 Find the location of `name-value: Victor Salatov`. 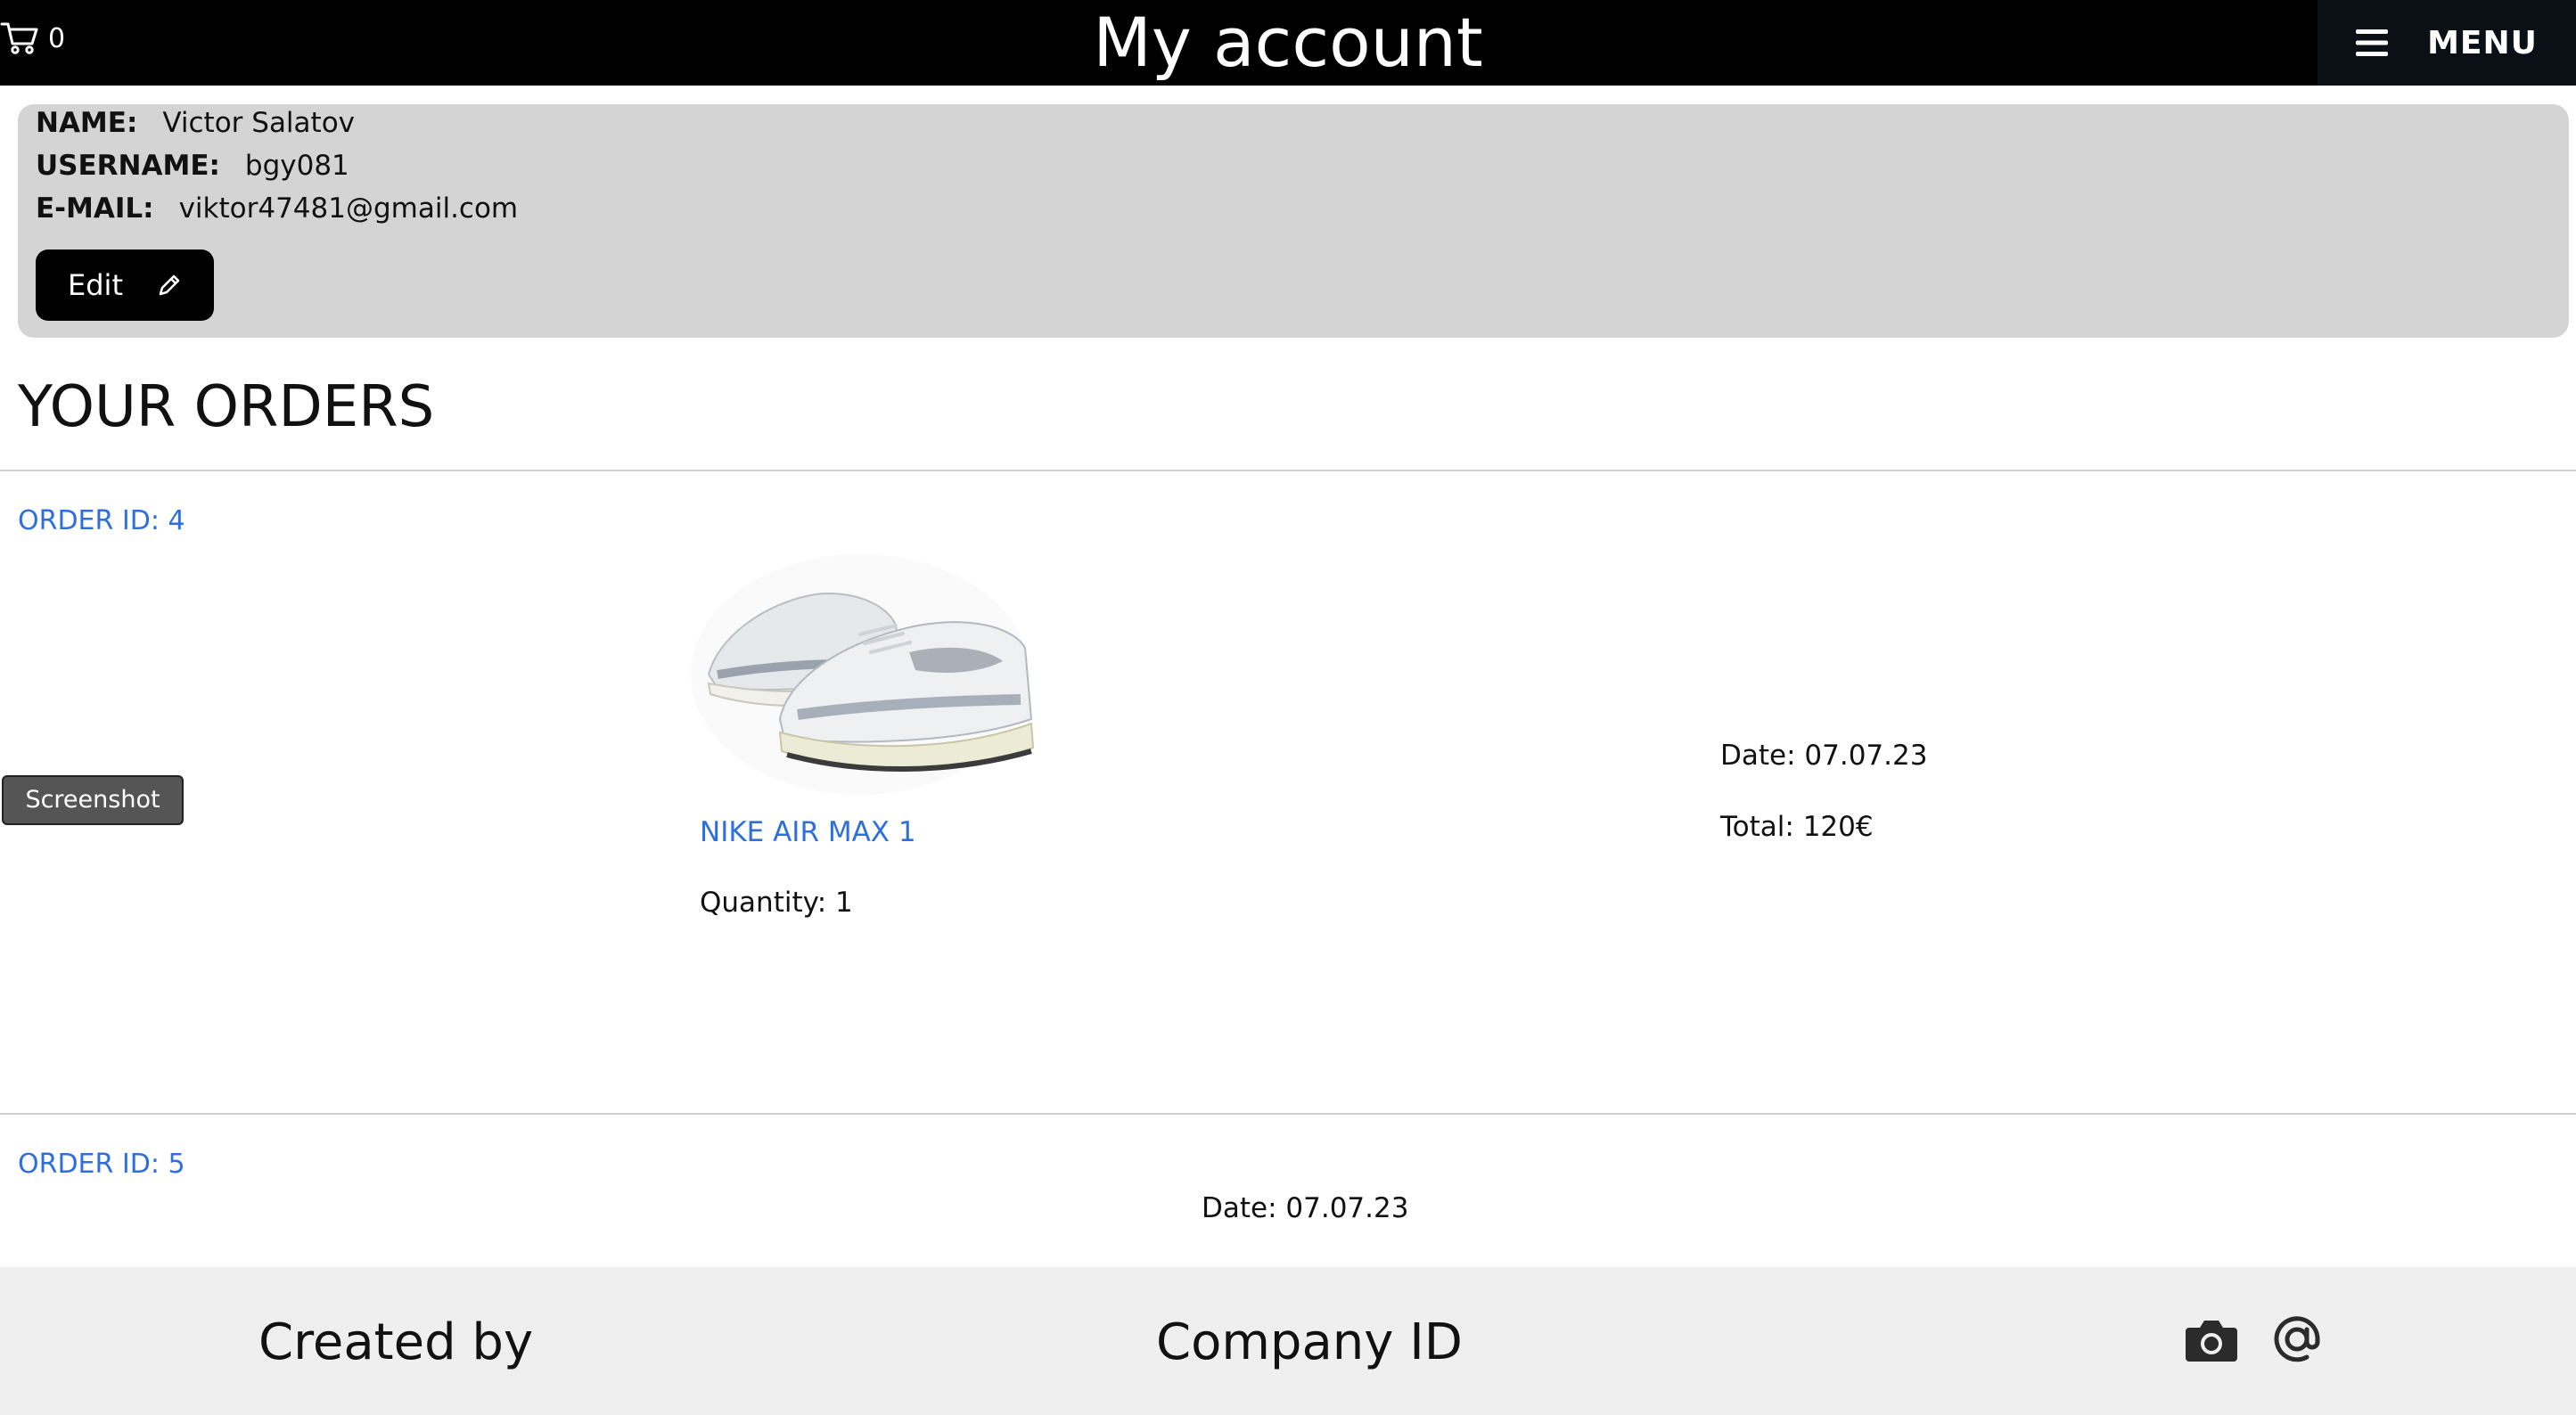

name-value: Victor Salatov is located at coordinates (259, 123).